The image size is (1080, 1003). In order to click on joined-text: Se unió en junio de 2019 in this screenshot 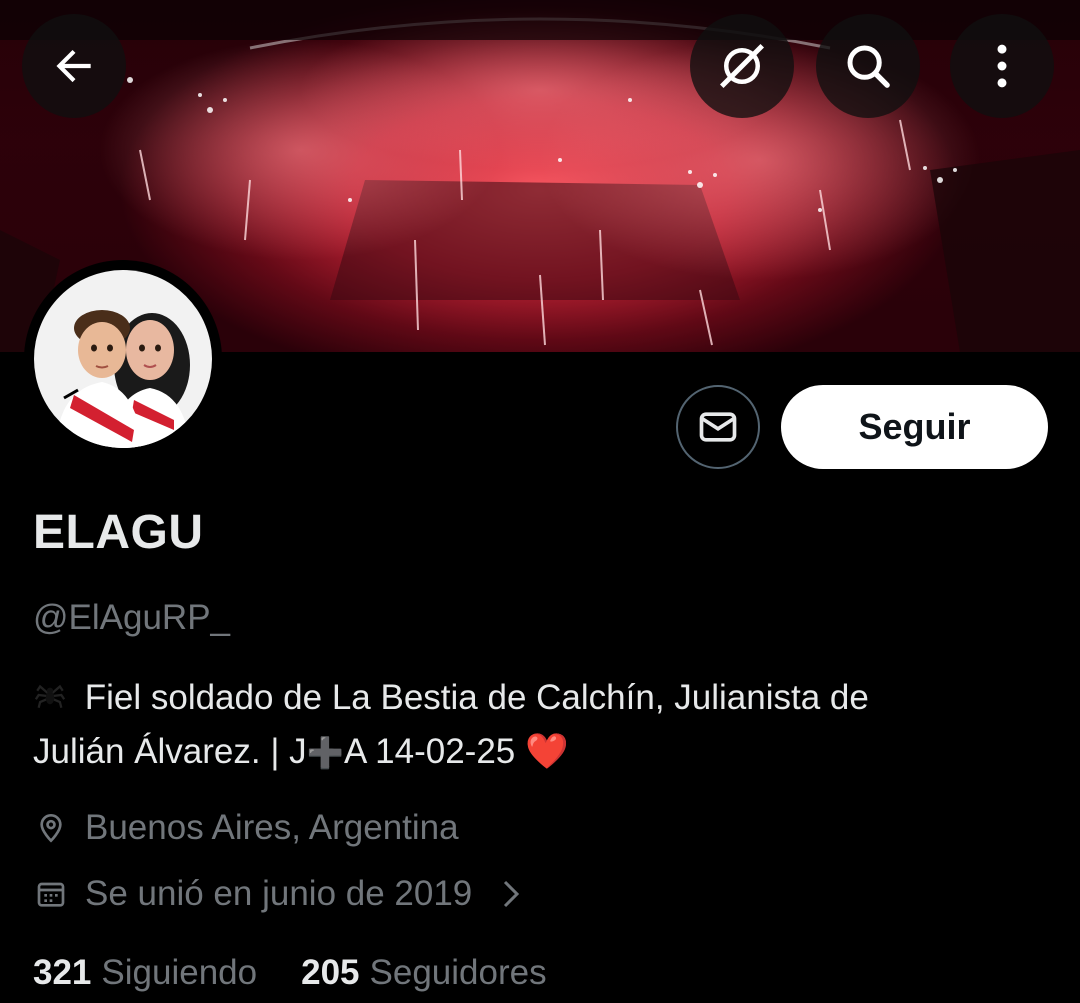, I will do `click(279, 893)`.